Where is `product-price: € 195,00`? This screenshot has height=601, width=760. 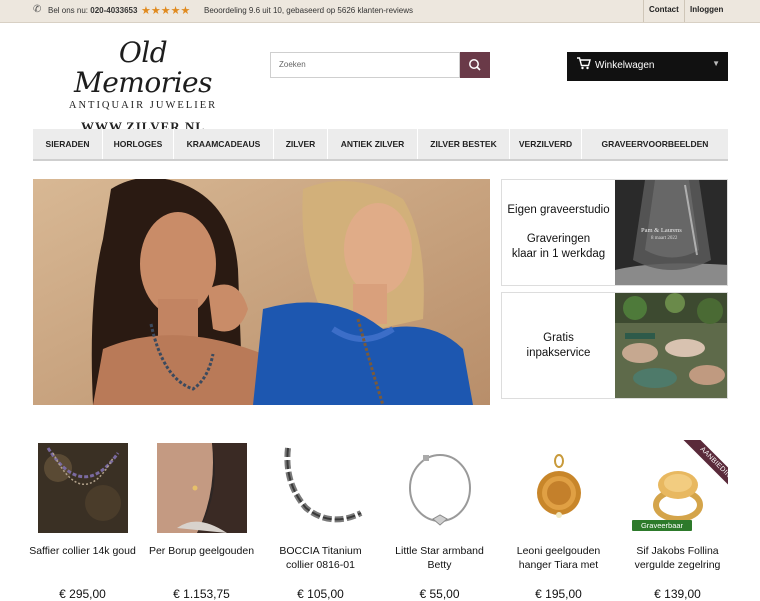
product-price: € 195,00 is located at coordinates (558, 594).